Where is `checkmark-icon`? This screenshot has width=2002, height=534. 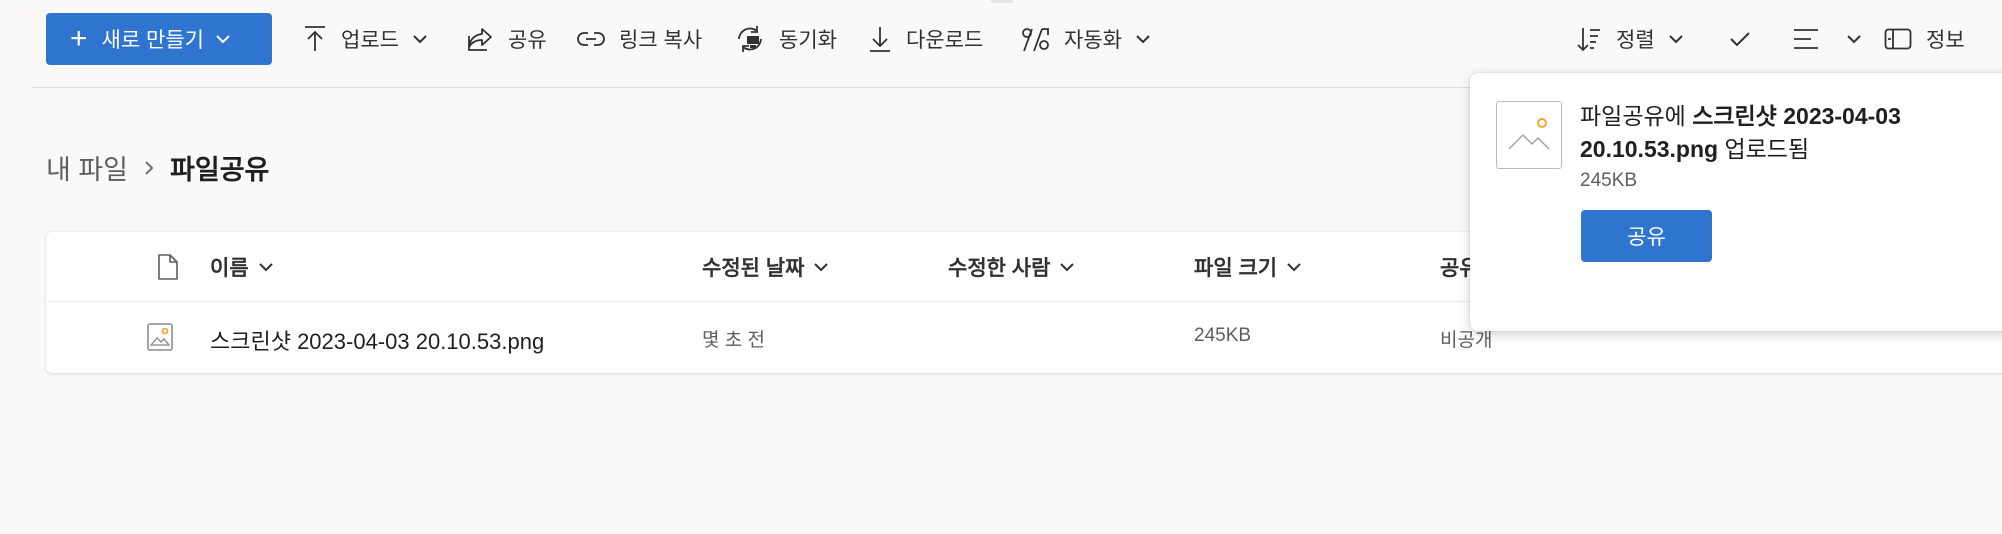 checkmark-icon is located at coordinates (1740, 39).